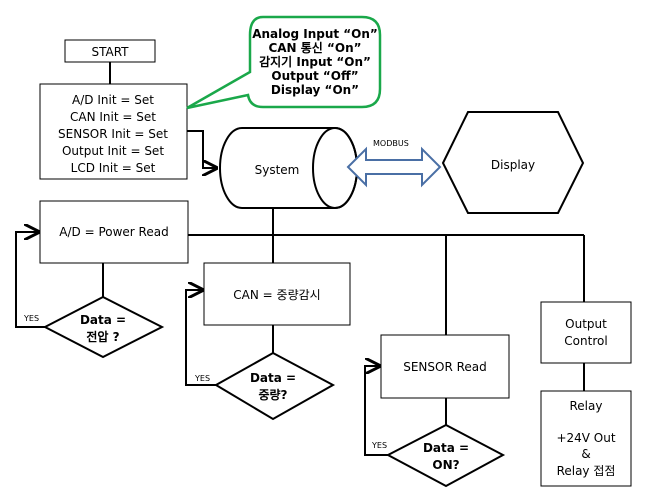 This screenshot has height=500, width=651. I want to click on init-line: LCD Init = Set, so click(113, 168).